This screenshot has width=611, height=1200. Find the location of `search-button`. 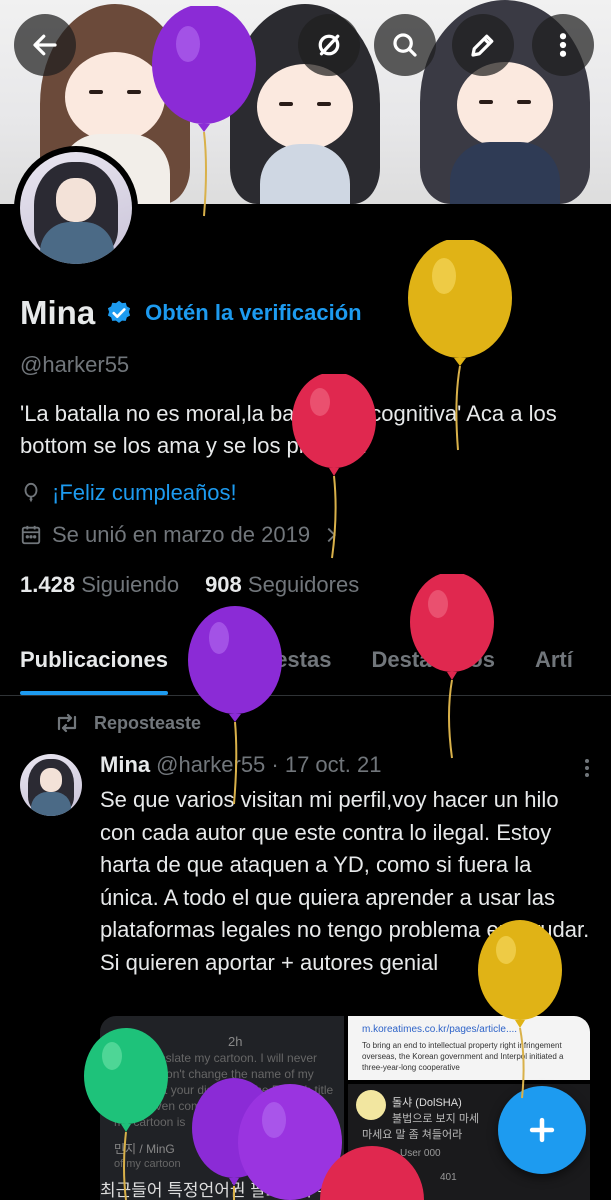

search-button is located at coordinates (405, 45).